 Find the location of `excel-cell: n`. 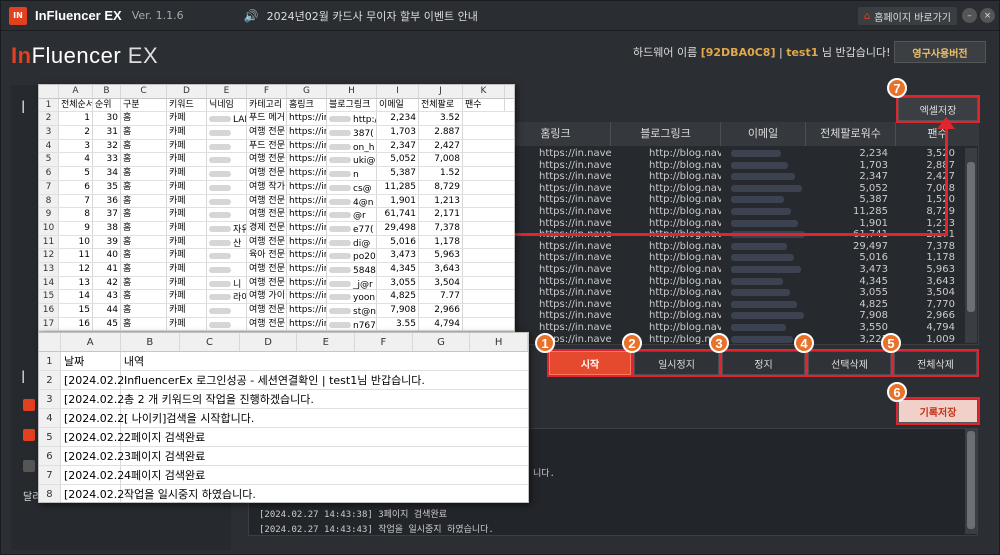

excel-cell: n is located at coordinates (352, 173).